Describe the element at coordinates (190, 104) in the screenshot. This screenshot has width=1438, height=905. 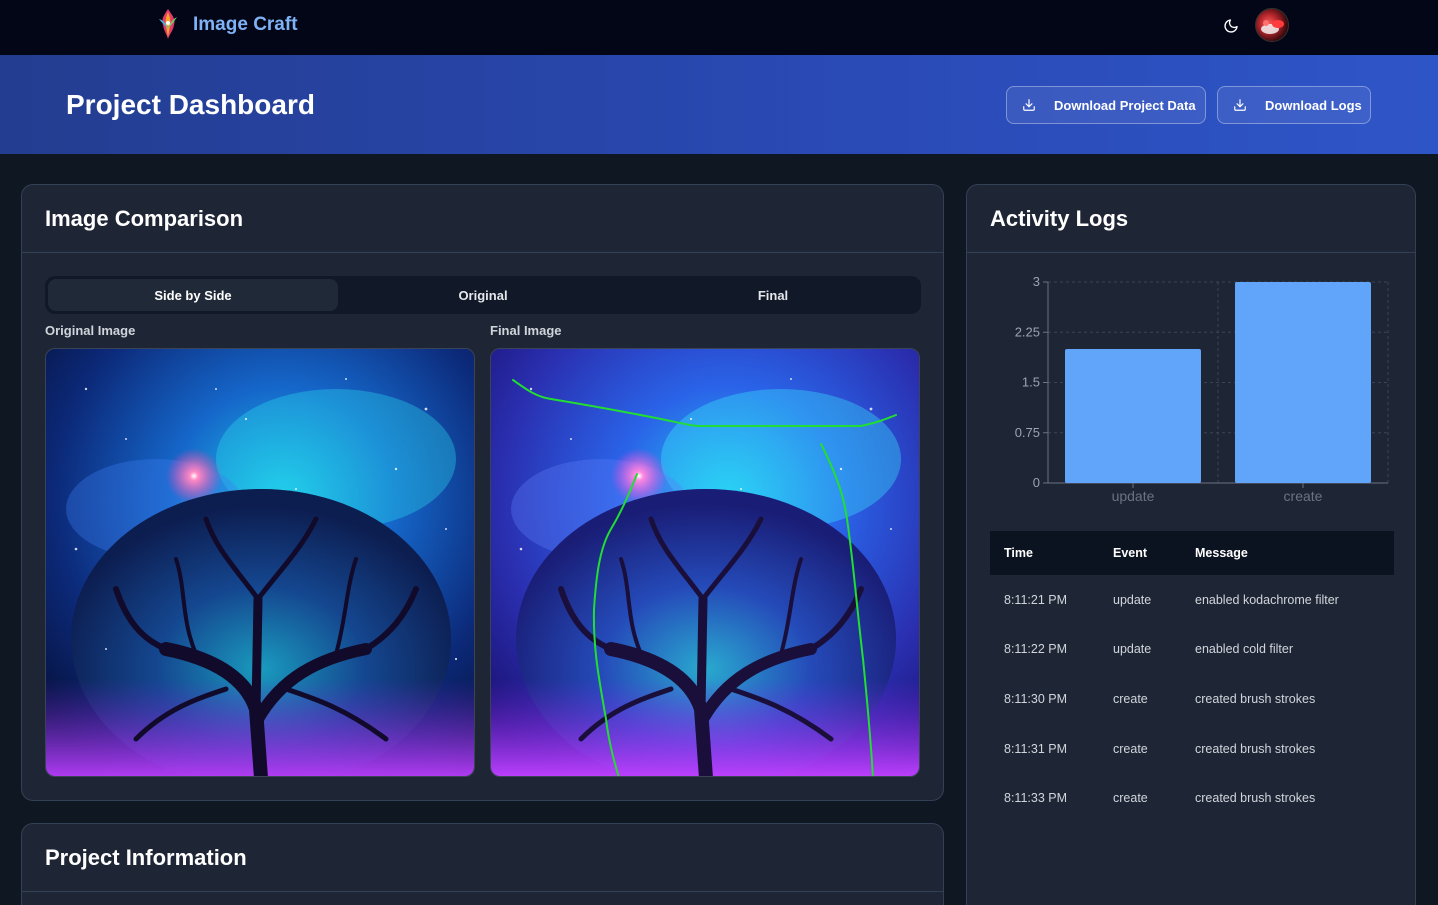
I see `page-title: Project Dashboard` at that location.